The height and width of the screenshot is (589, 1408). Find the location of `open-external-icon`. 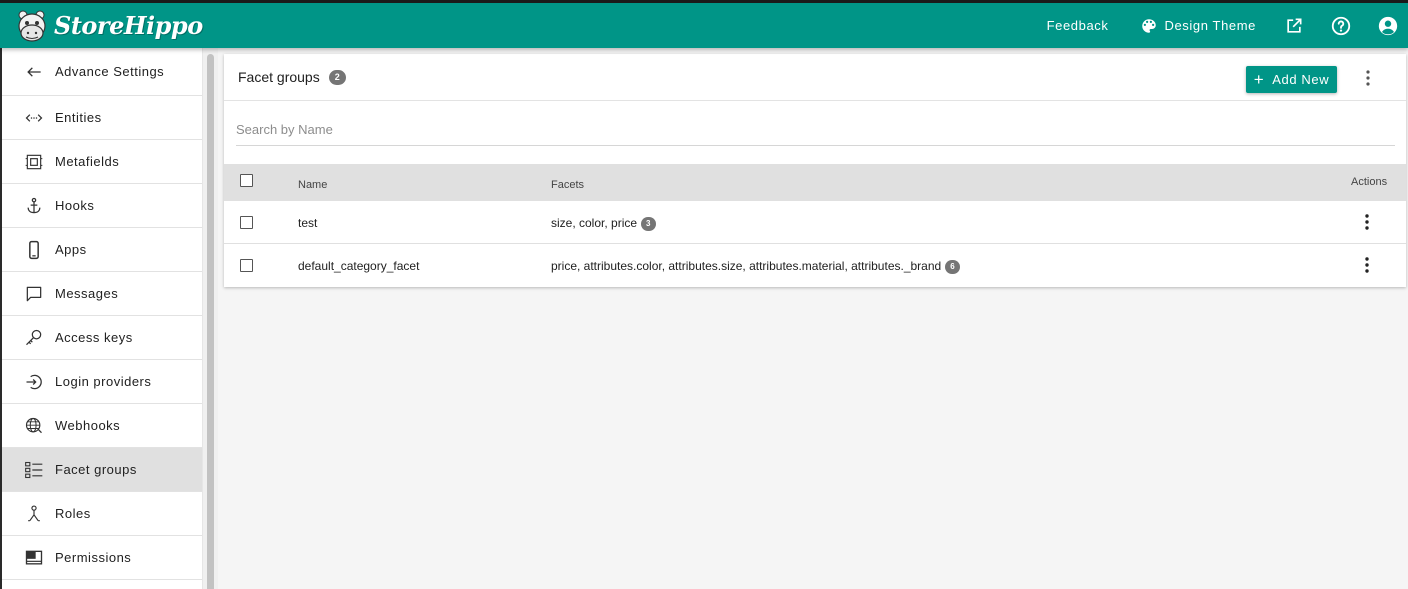

open-external-icon is located at coordinates (1294, 25).